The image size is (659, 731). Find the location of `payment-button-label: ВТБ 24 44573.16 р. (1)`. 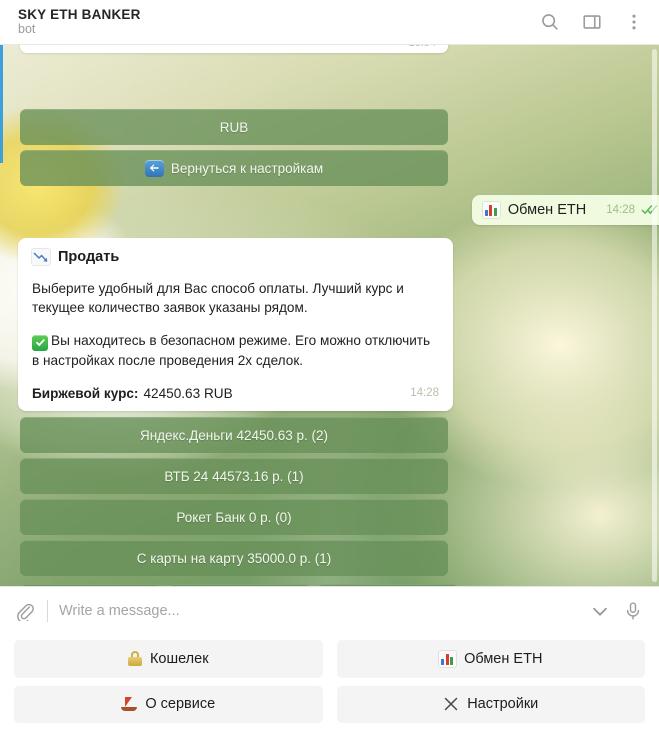

payment-button-label: ВТБ 24 44573.16 р. (1) is located at coordinates (234, 476).